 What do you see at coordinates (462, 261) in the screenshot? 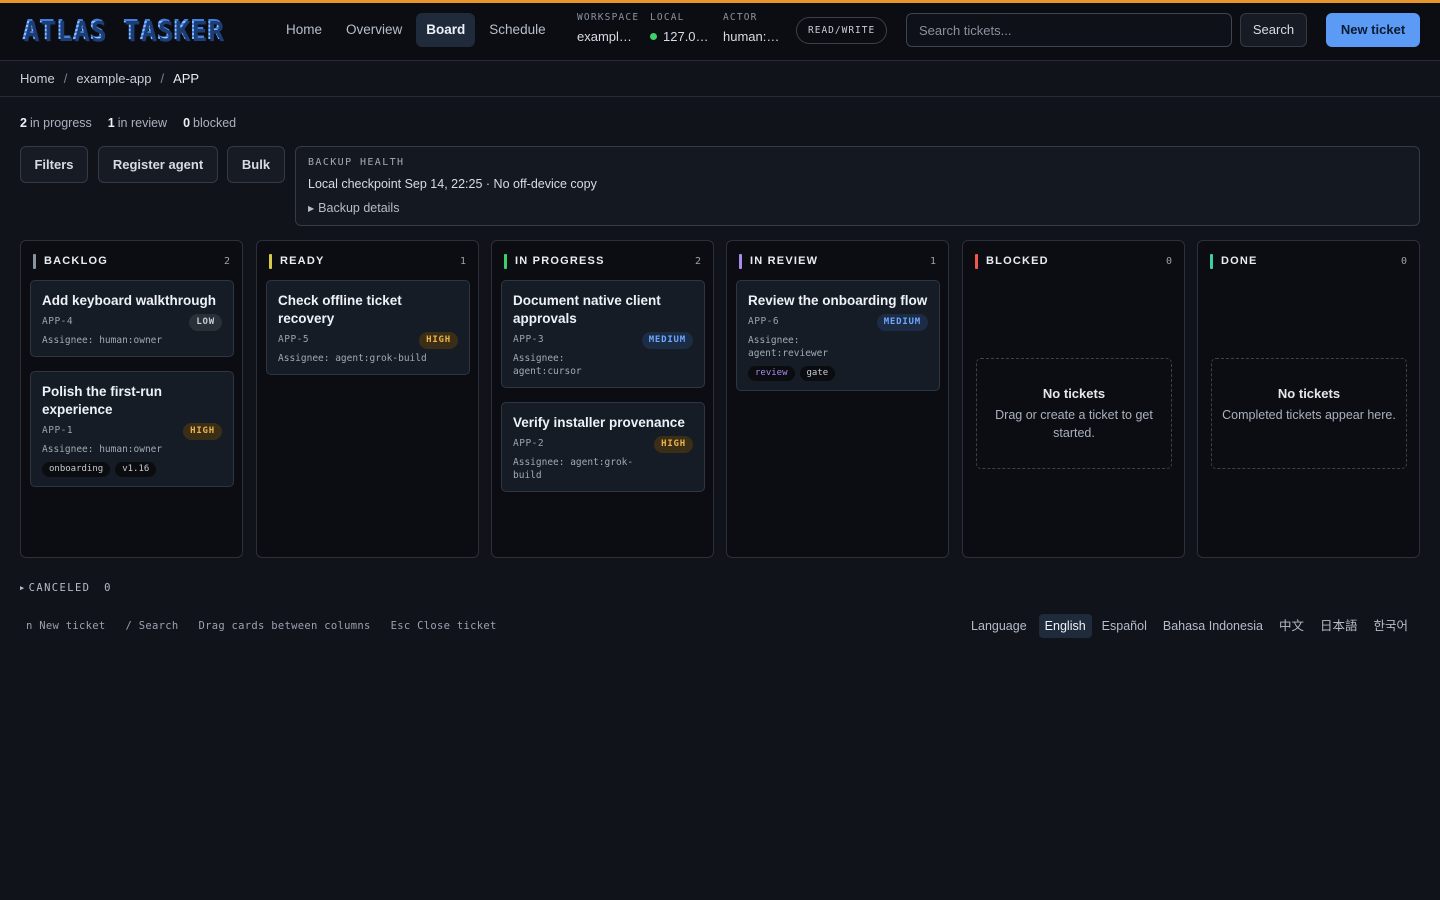
I see `column-count: 1` at bounding box center [462, 261].